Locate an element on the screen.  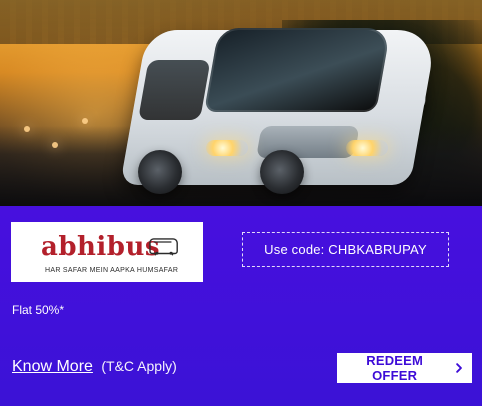
bus-icon is located at coordinates (163, 247).